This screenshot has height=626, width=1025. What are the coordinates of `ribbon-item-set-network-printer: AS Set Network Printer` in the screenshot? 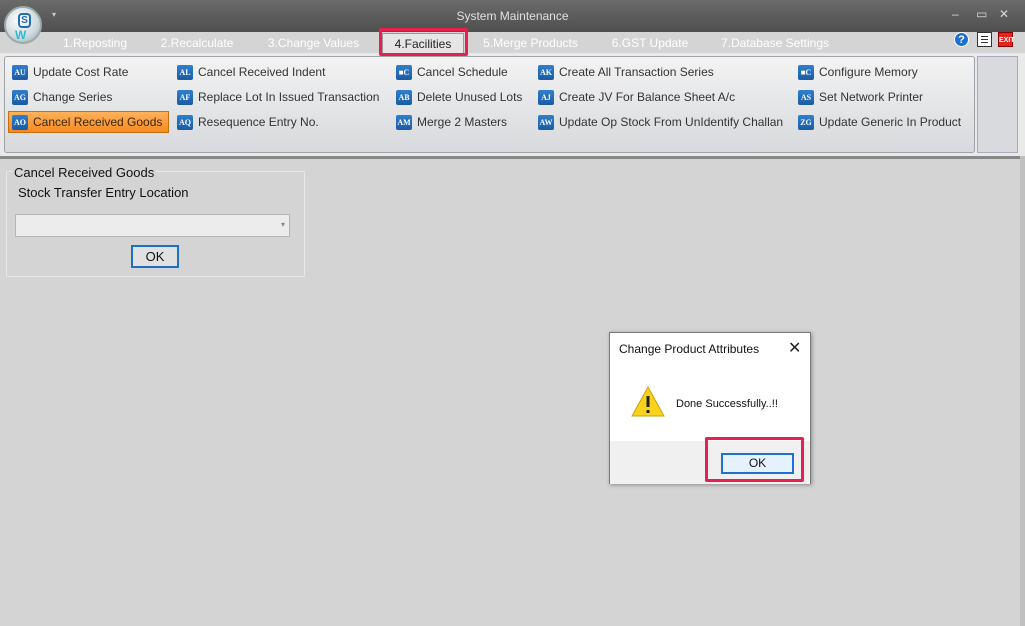 It's located at (860, 97).